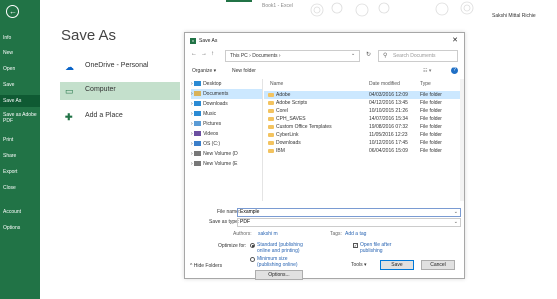 The image size is (557, 299). What do you see at coordinates (245, 222) in the screenshot?
I see `save-type-value: PDF` at bounding box center [245, 222].